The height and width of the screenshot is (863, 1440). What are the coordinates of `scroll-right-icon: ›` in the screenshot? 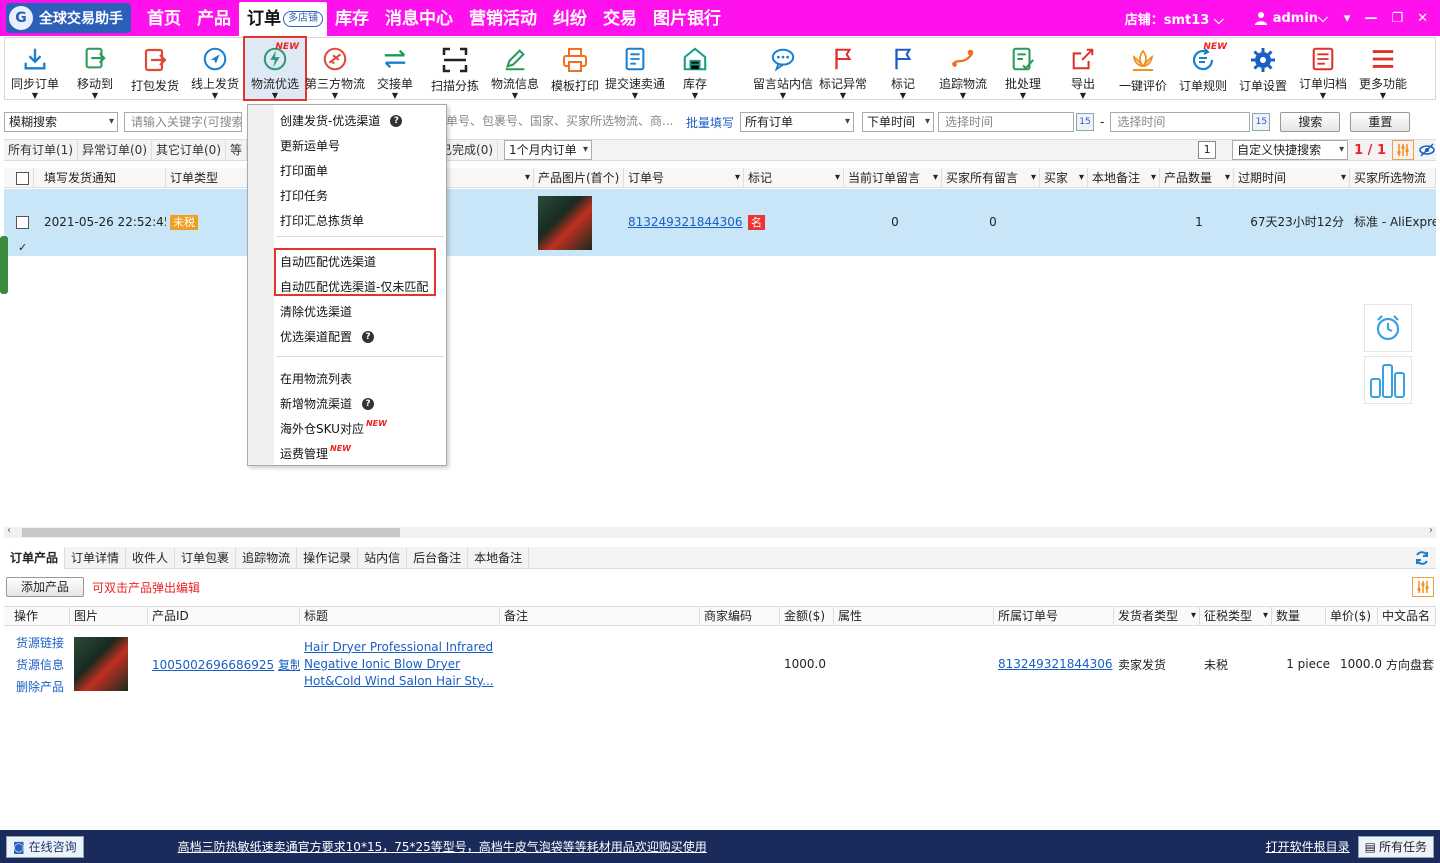 It's located at (1431, 530).